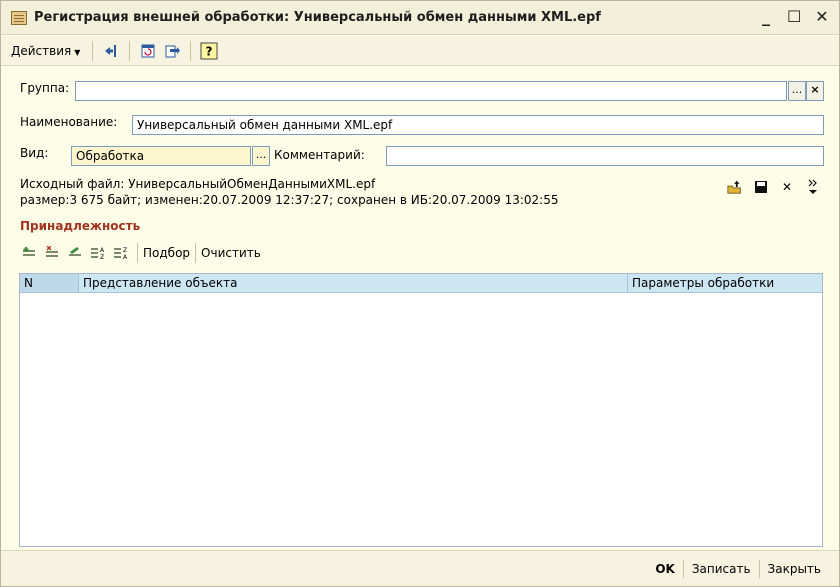 Image resolution: width=840 pixels, height=587 pixels. I want to click on delete-row-icon, so click(52, 251).